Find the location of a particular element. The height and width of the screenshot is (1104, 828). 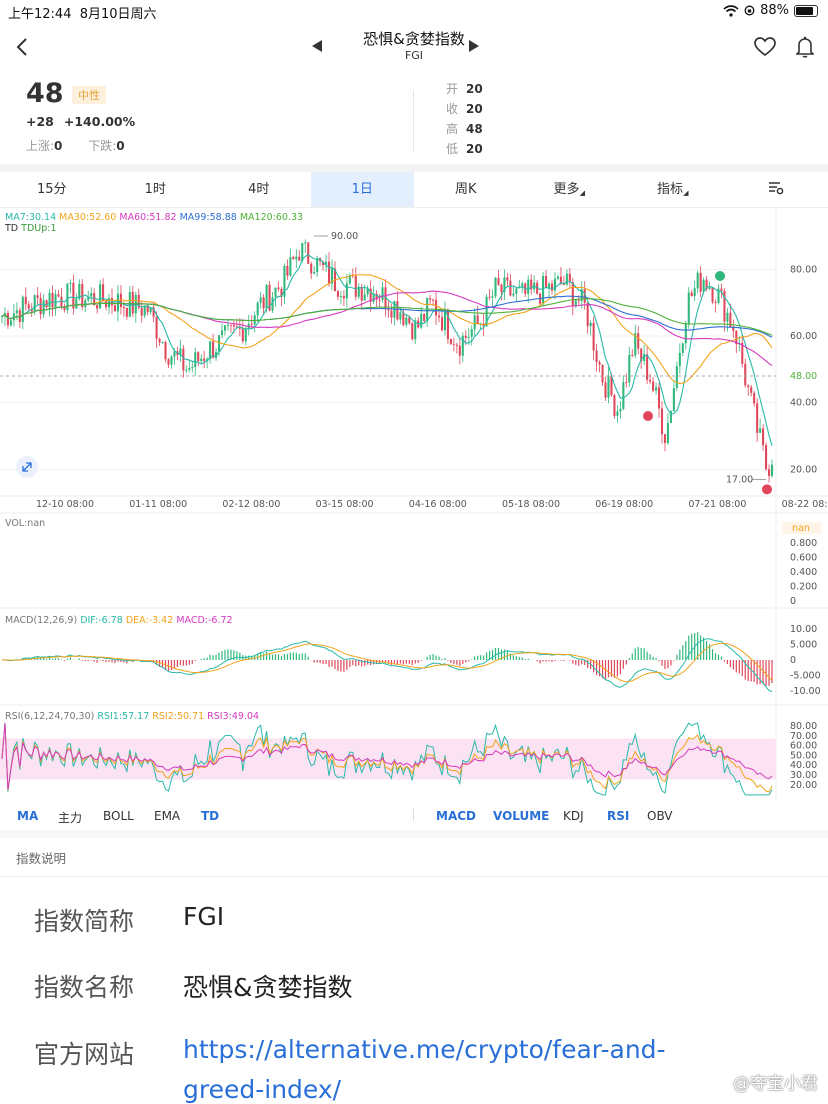

macd-dea-line is located at coordinates (387, 662).